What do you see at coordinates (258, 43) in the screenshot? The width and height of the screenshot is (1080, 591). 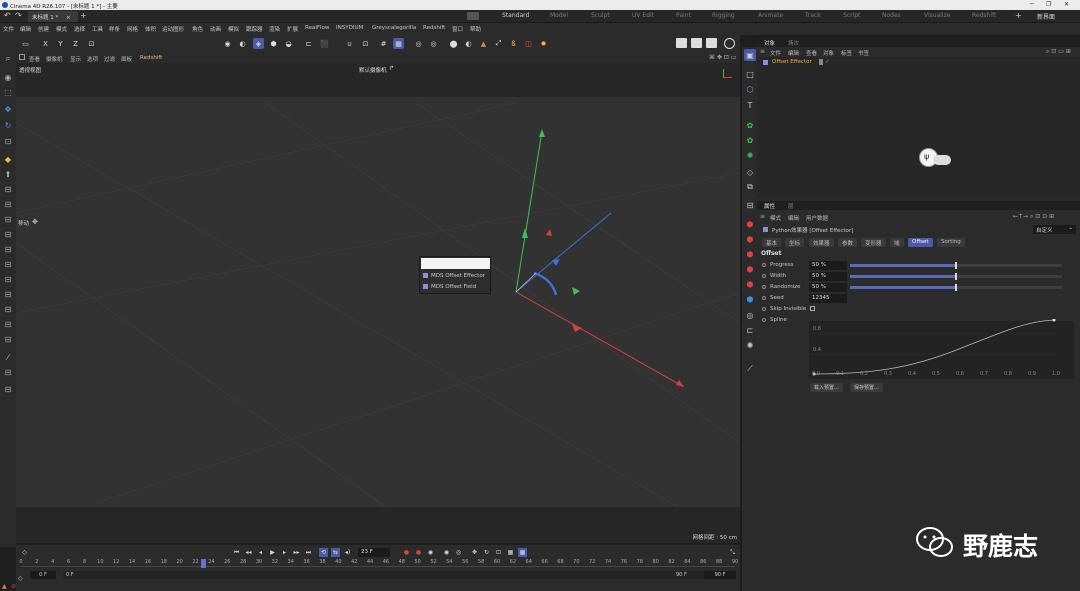 I see `polygons-mode-icon: ◈` at bounding box center [258, 43].